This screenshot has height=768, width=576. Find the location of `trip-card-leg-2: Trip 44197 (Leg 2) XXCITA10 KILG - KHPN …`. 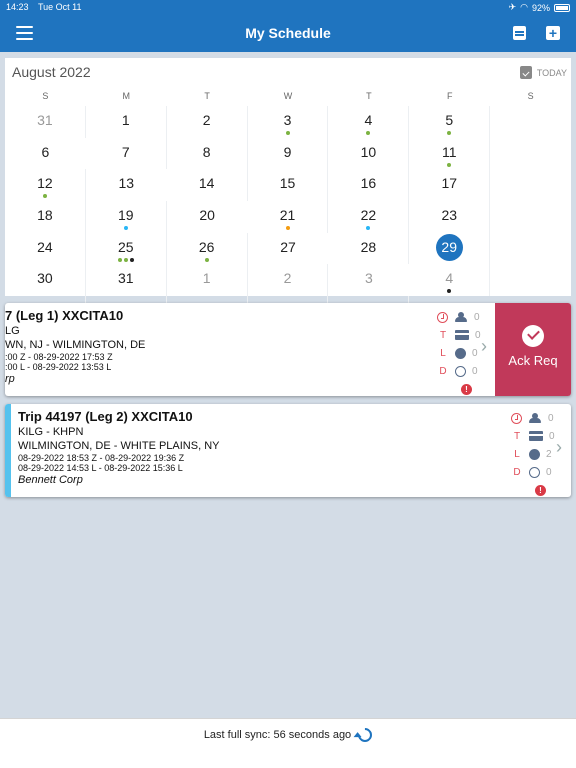

trip-card-leg-2: Trip 44197 (Leg 2) XXCITA10 KILG - KHPN … is located at coordinates (288, 450).